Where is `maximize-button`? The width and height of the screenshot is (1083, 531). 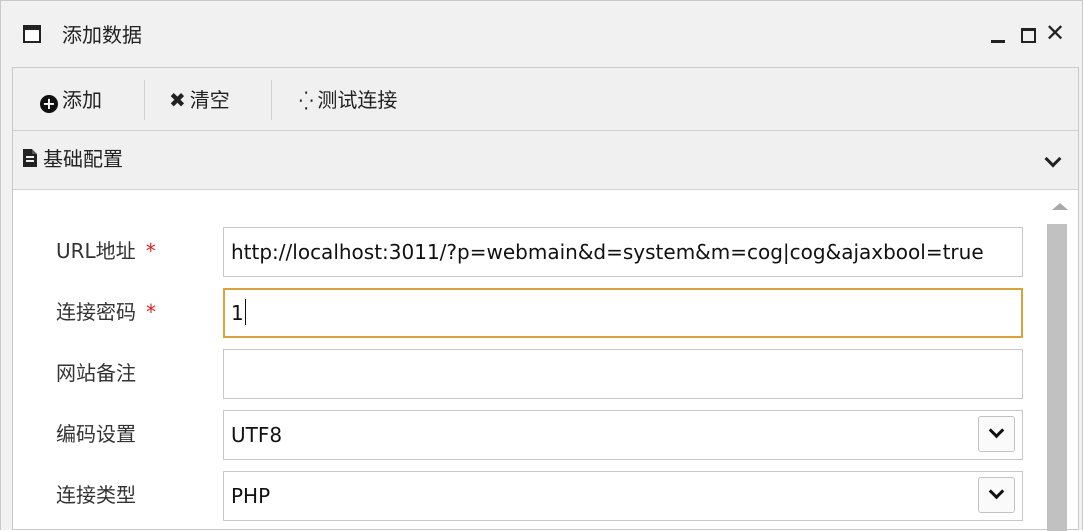
maximize-button is located at coordinates (1028, 33).